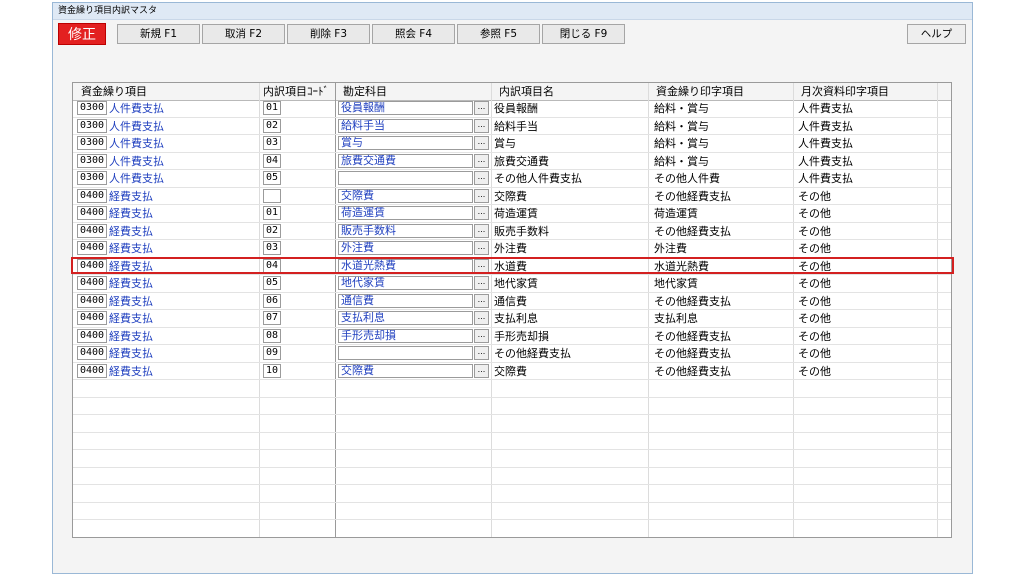 The width and height of the screenshot is (1024, 576). I want to click on table-row: 0400 経費支払 01 荷造運賃... 荷造運賃 荷造運賃 その他, so click(512, 214).